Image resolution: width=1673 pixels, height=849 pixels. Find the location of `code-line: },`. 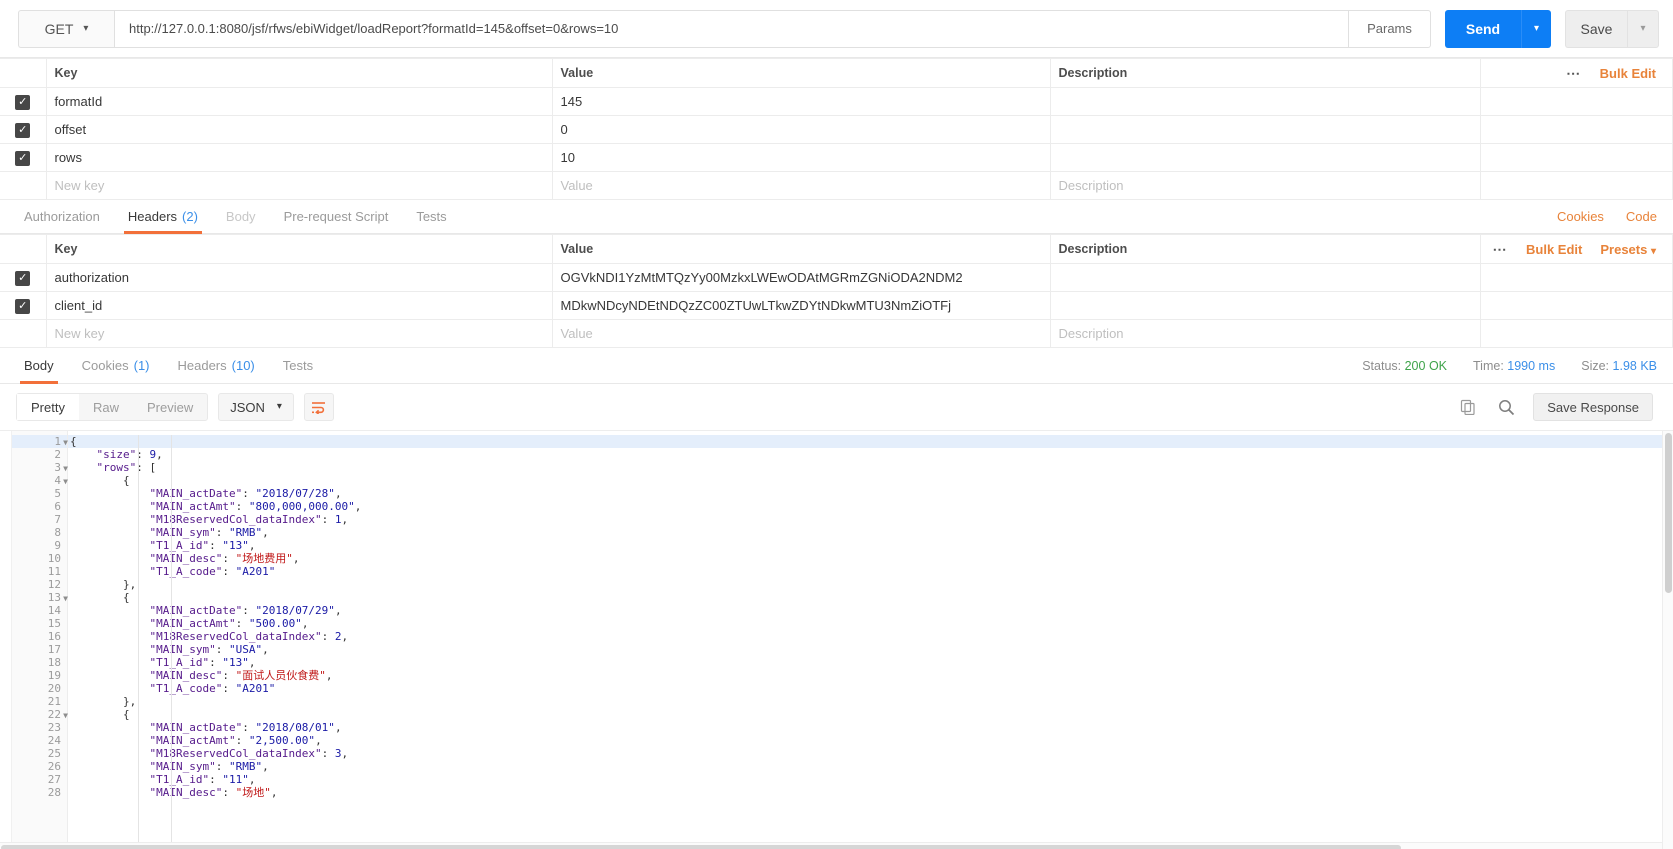

code-line: }, is located at coordinates (870, 584).